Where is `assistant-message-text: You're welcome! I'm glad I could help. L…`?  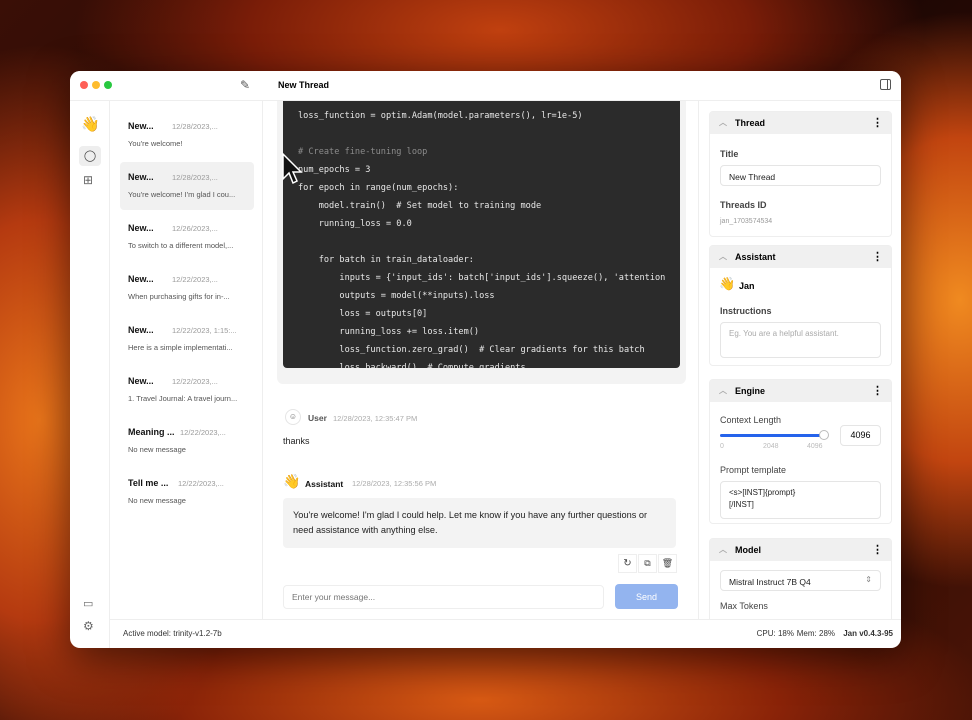
assistant-message-text: You're welcome! I'm glad I could help. L… is located at coordinates (479, 523).